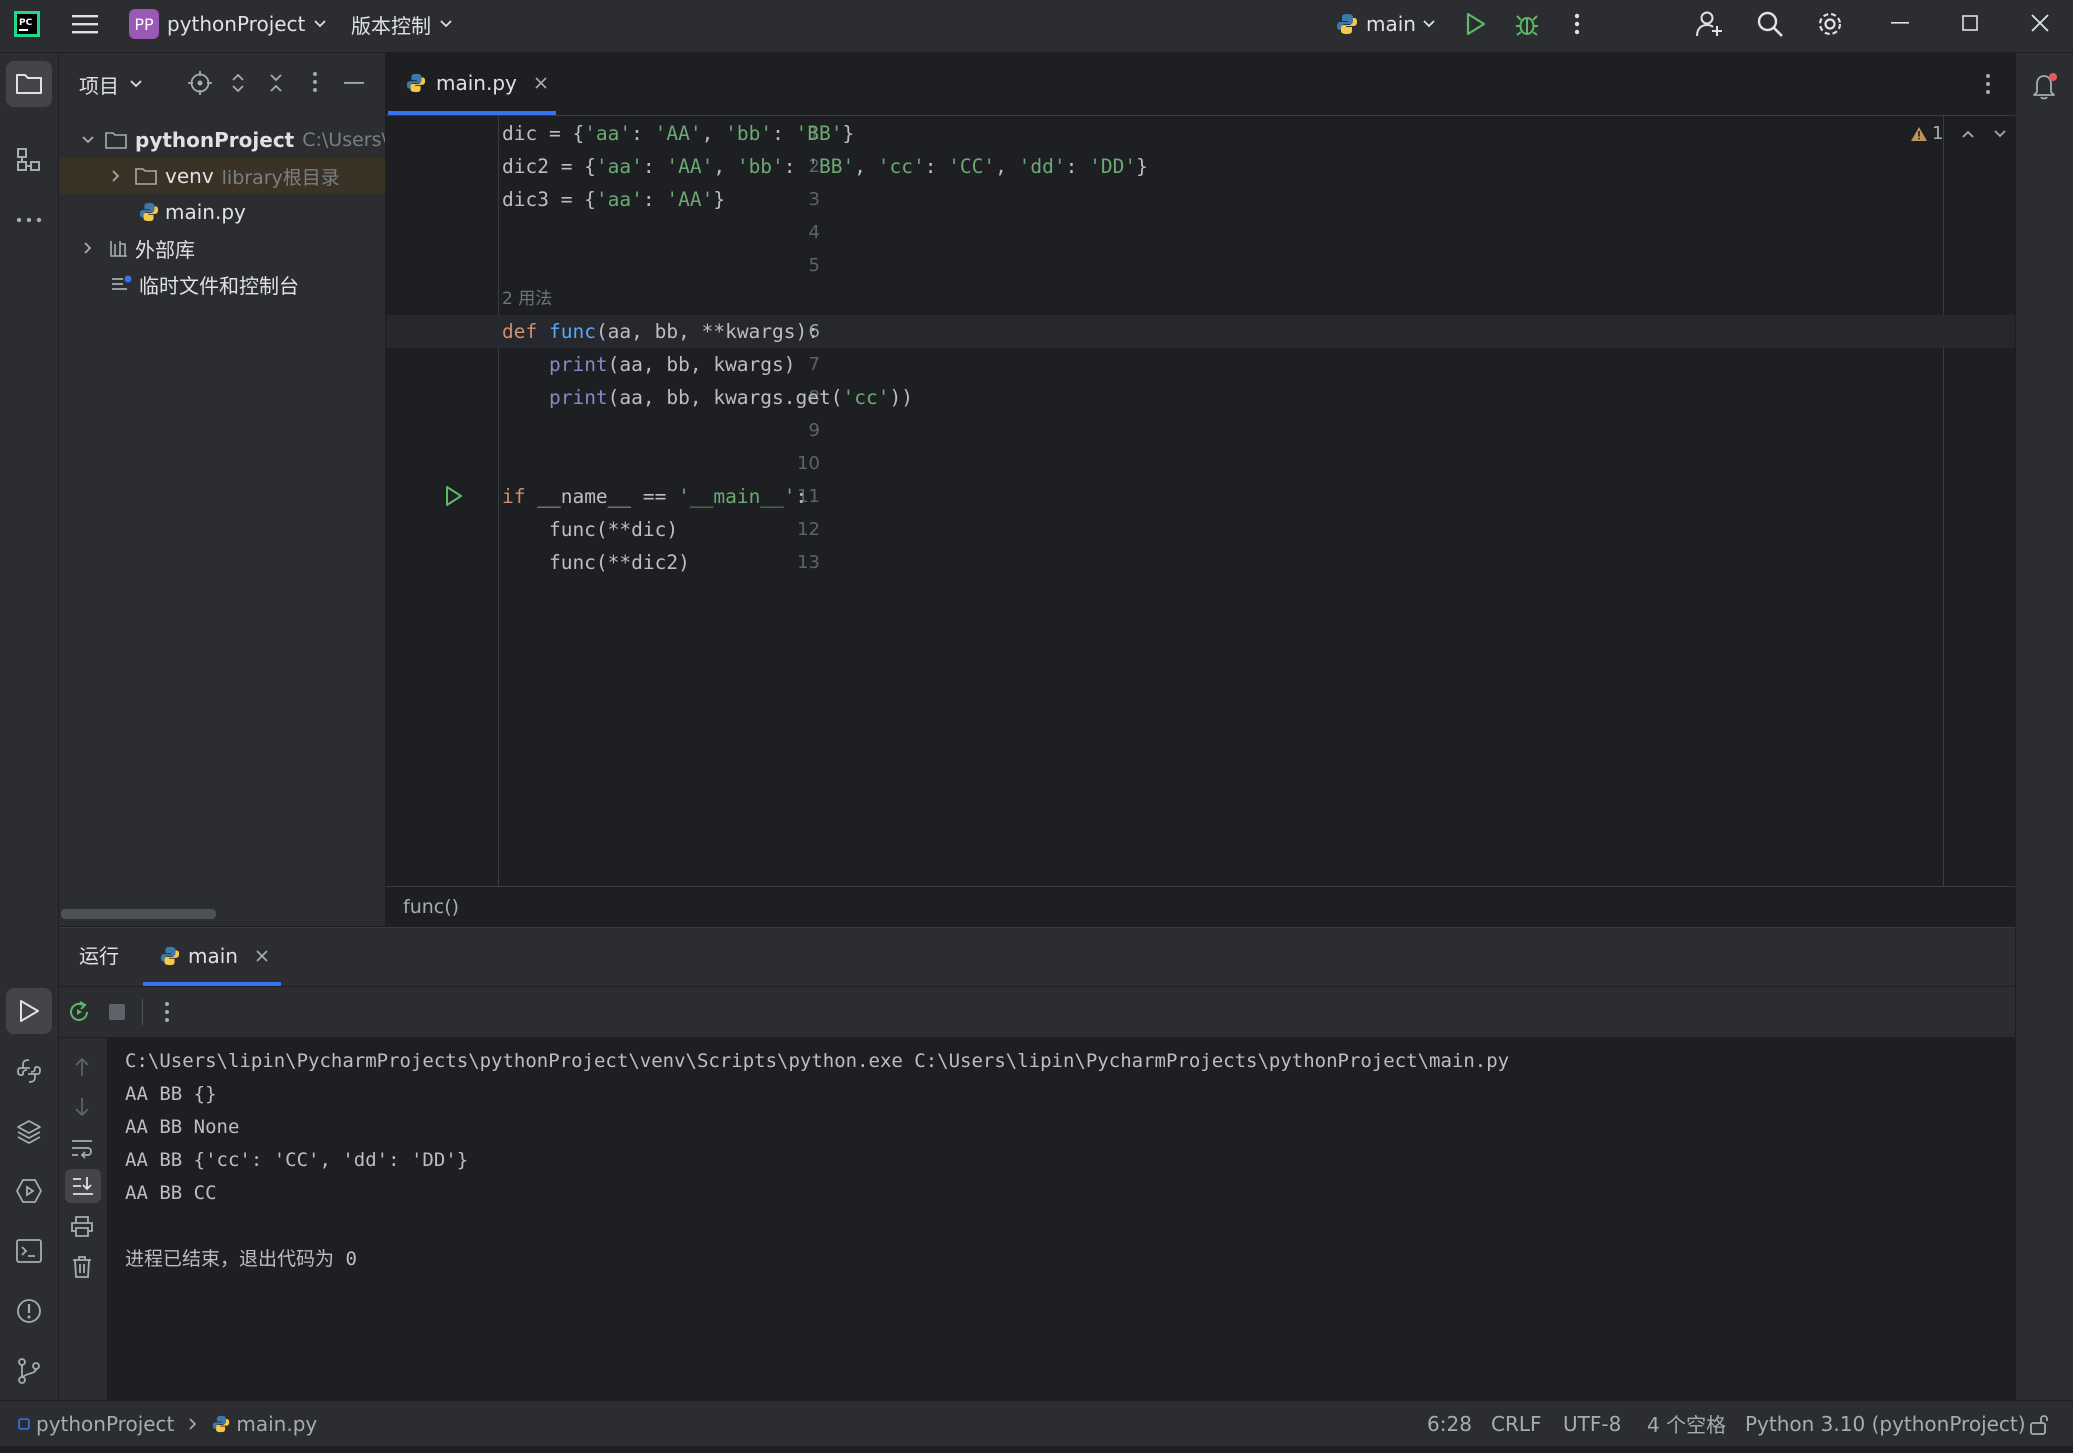 Image resolution: width=2073 pixels, height=1453 pixels. I want to click on run-gutter-icon, so click(454, 496).